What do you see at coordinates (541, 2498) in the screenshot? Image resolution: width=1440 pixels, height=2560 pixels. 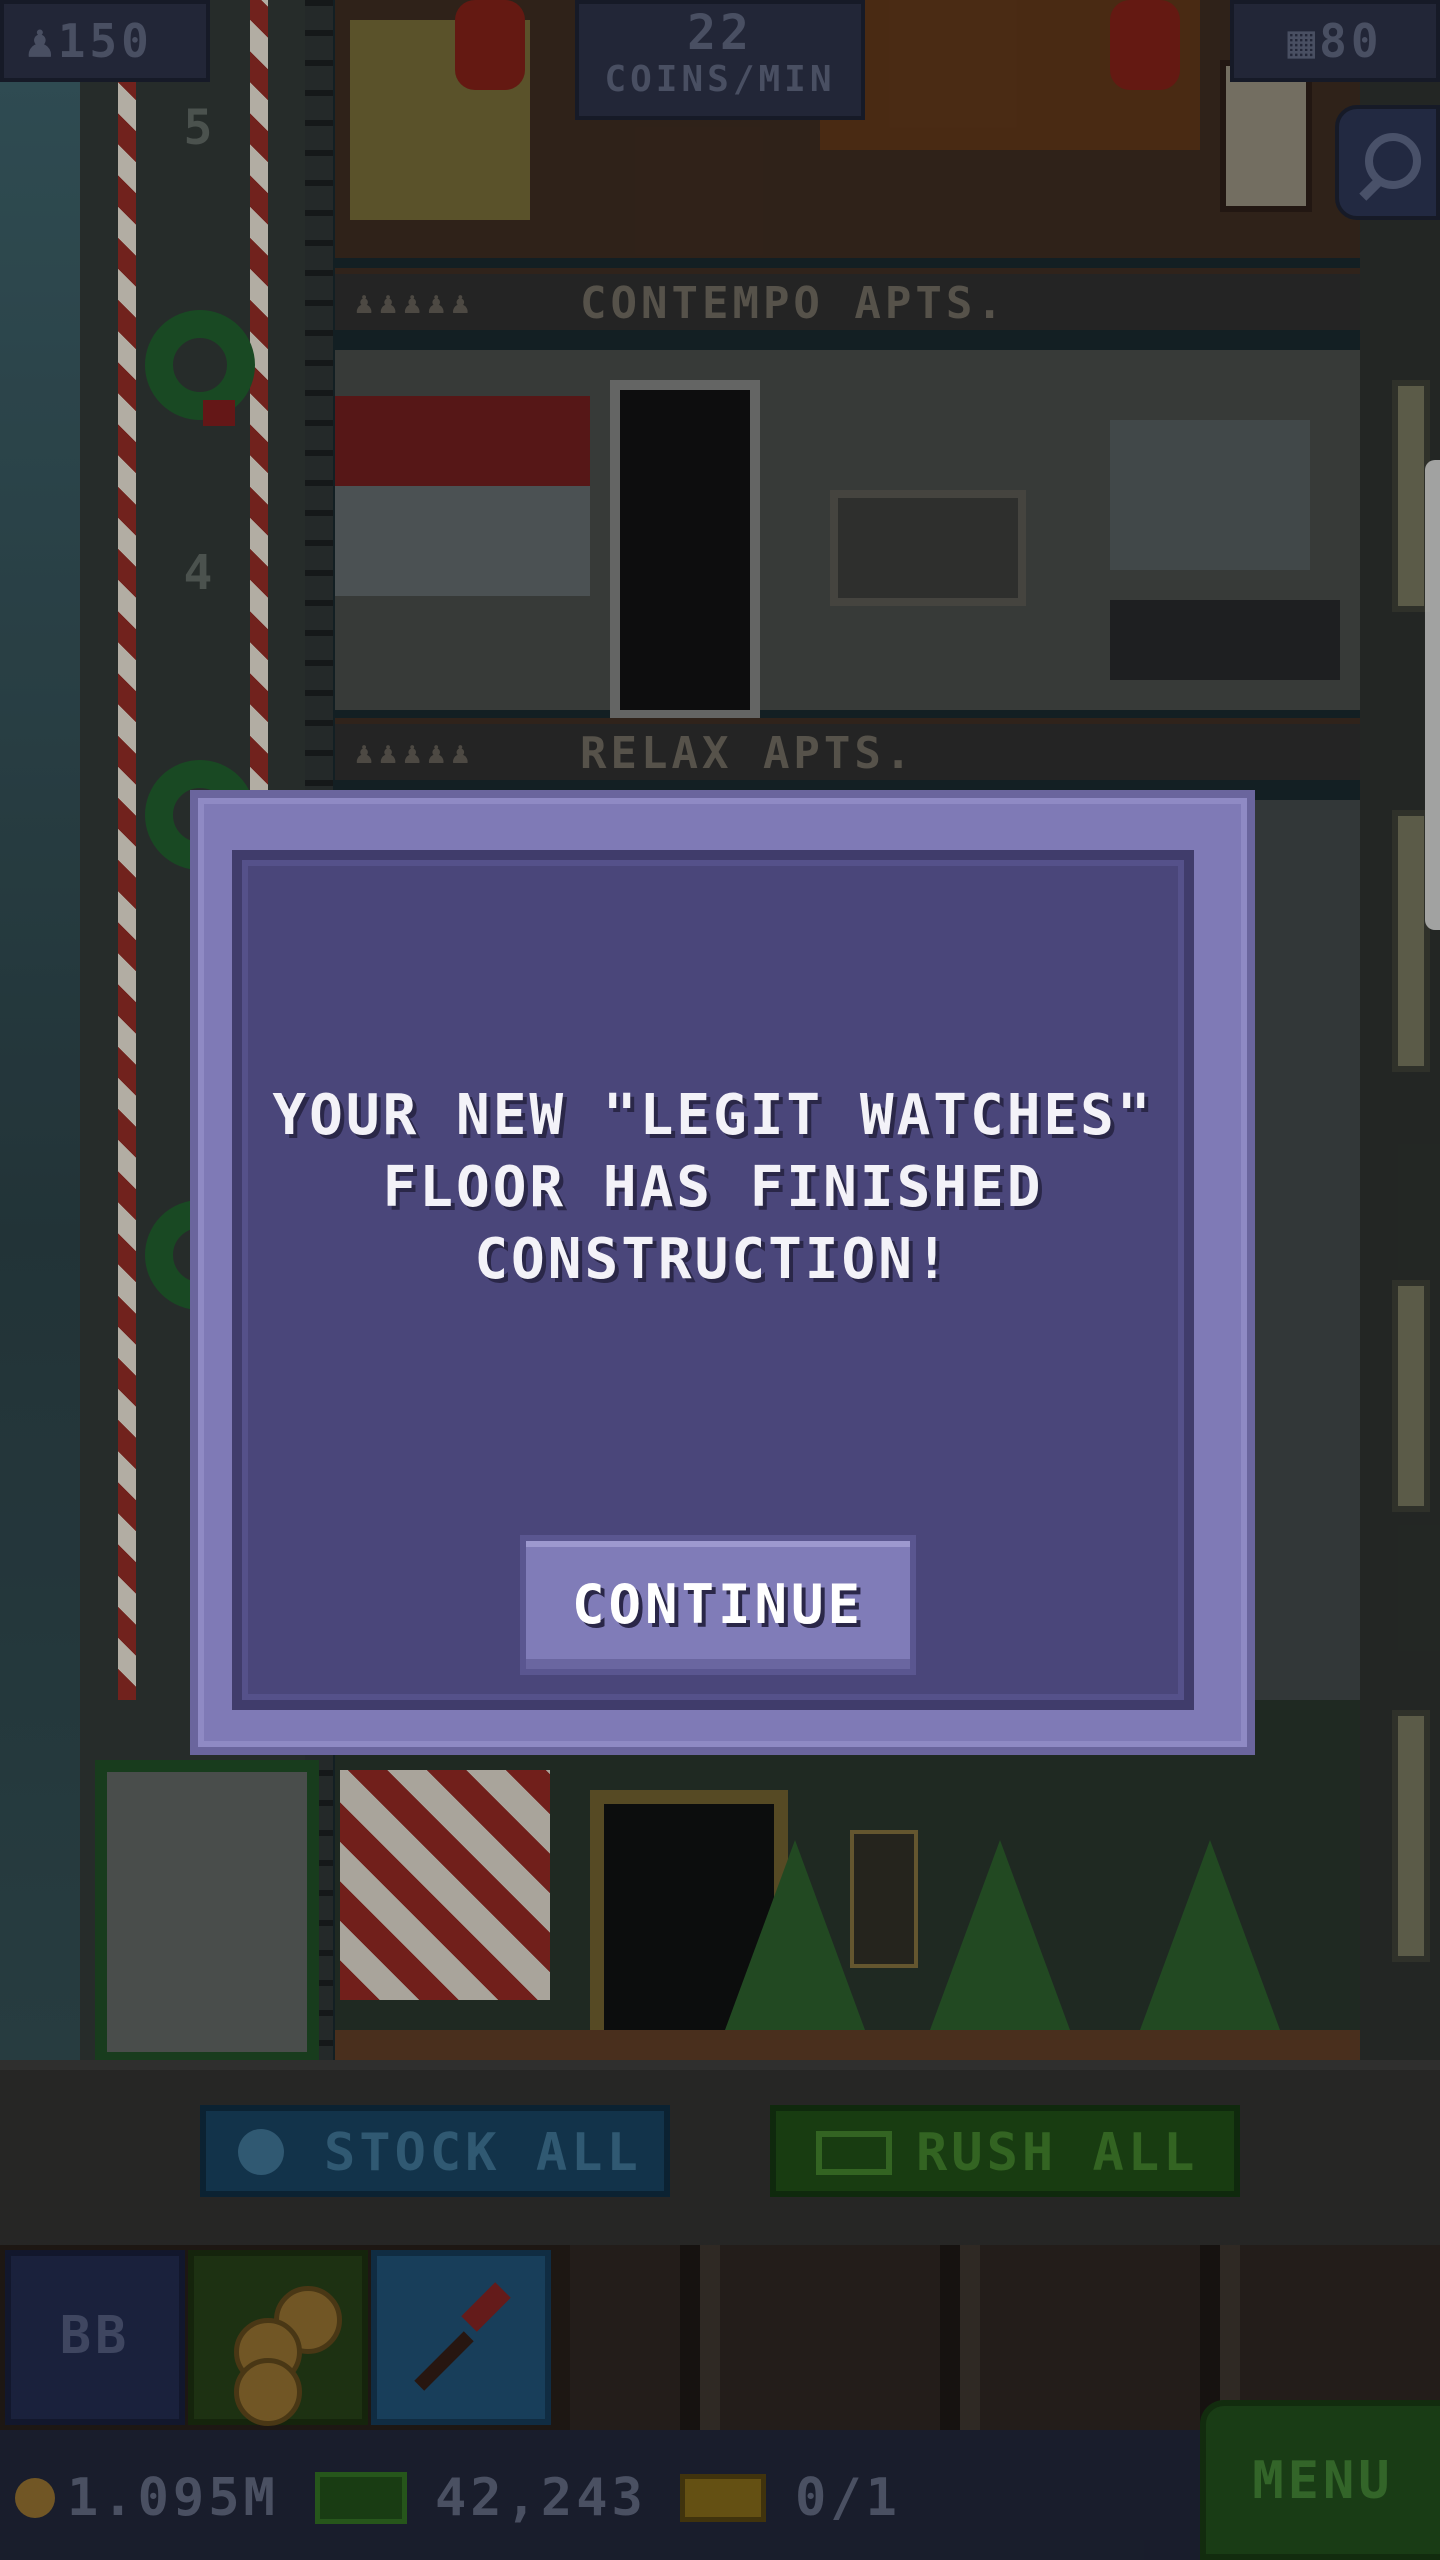 I see `bux-value: 42,243` at bounding box center [541, 2498].